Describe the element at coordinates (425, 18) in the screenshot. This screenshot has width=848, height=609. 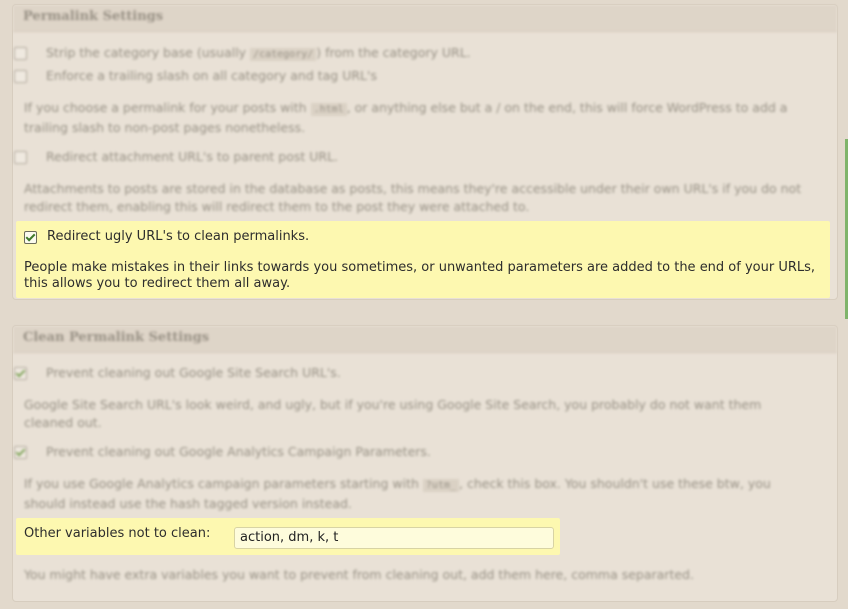
I see `panel-title: Permalink Settings` at that location.